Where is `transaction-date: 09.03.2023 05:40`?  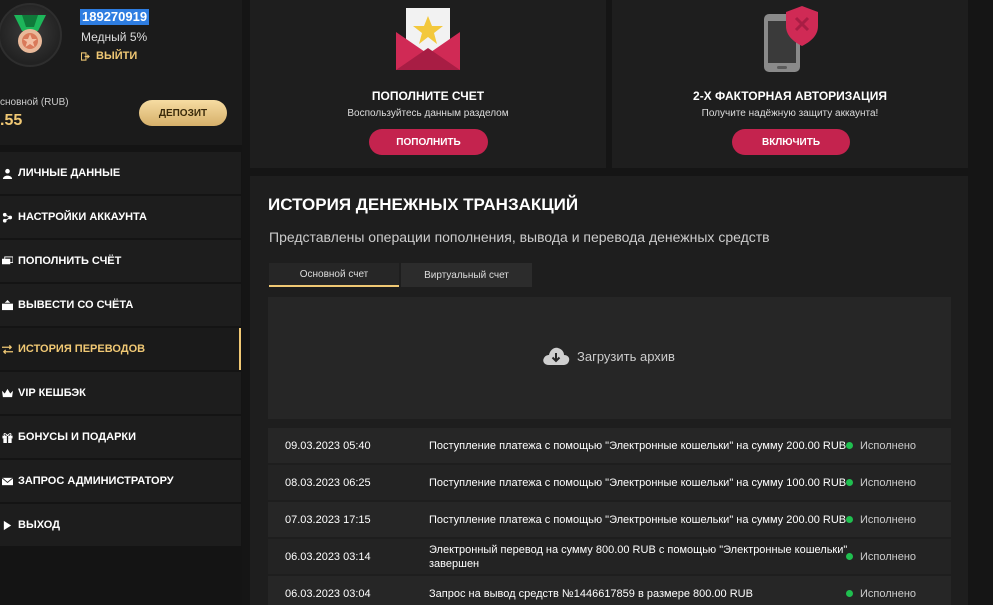
transaction-date: 09.03.2023 05:40 is located at coordinates (328, 445).